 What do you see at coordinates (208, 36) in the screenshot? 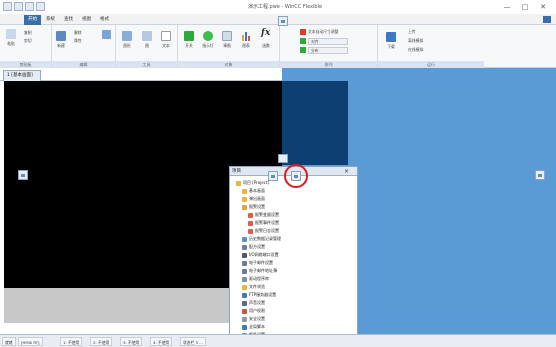
I see `lamp-icon` at bounding box center [208, 36].